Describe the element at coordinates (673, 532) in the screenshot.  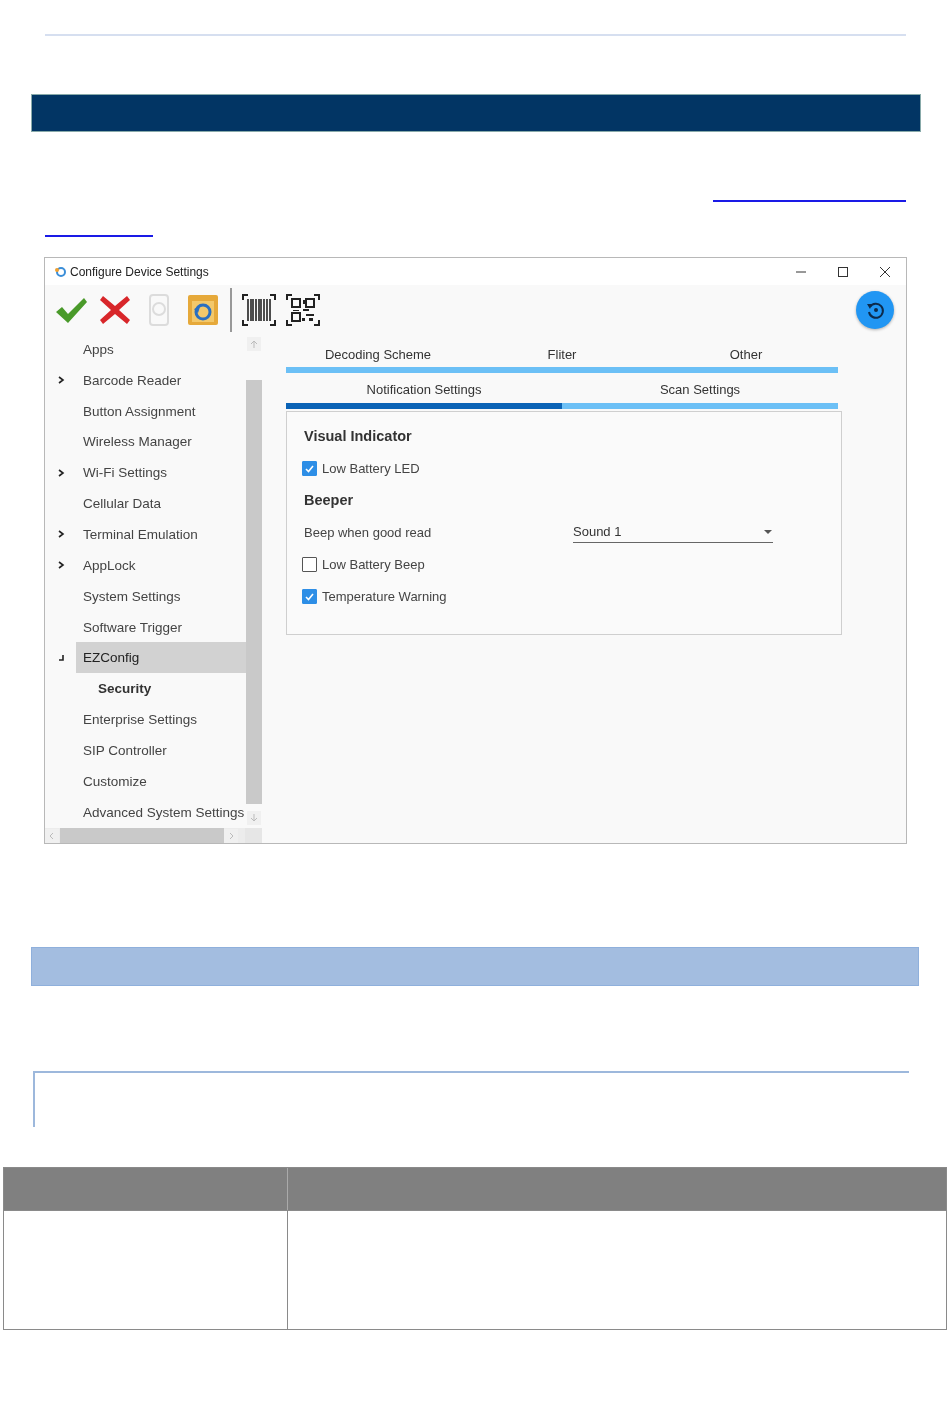
I see `sound-dropdown: Sound 1` at that location.